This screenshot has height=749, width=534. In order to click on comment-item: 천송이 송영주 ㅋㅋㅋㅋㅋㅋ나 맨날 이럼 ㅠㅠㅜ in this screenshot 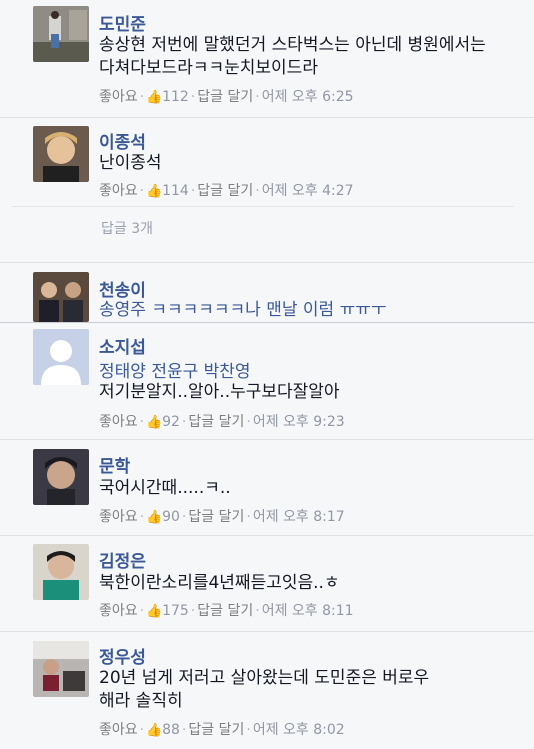, I will do `click(267, 293)`.